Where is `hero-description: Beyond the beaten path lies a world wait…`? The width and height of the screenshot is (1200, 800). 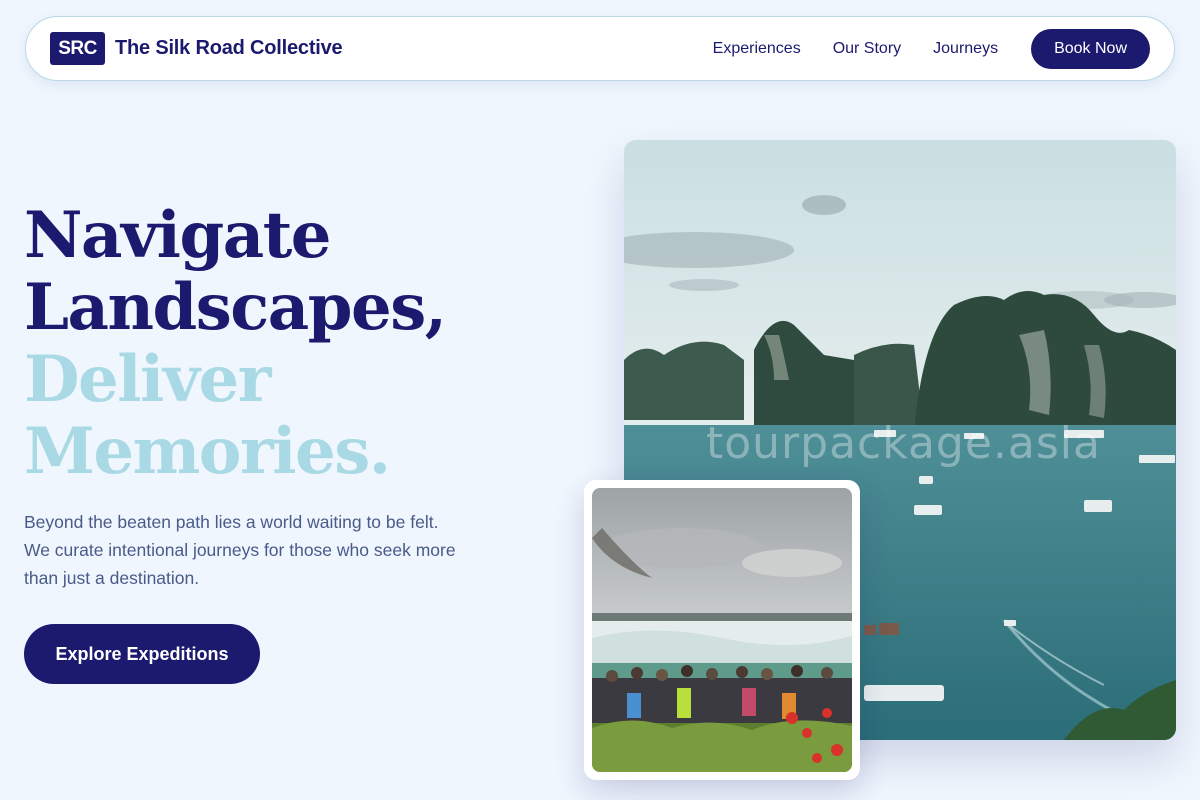 hero-description: Beyond the beaten path lies a world wait… is located at coordinates (240, 550).